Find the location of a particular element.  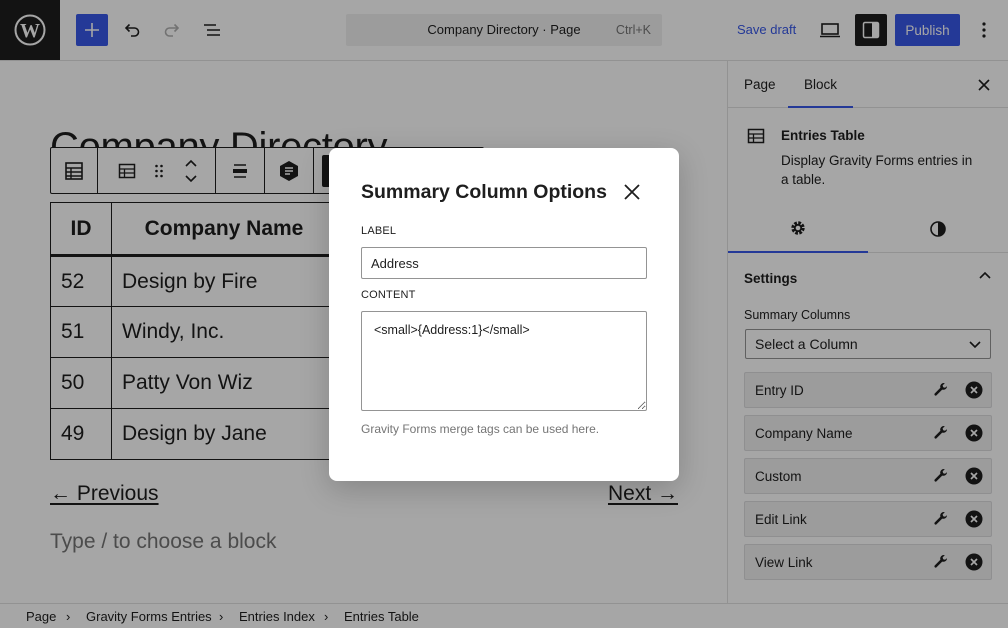

close-icon is located at coordinates (632, 192).